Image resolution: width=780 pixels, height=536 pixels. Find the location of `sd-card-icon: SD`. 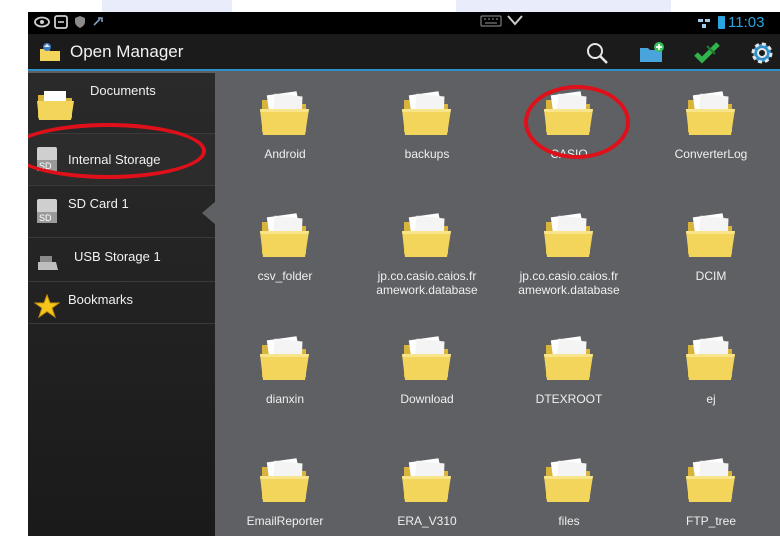

sd-card-icon: SD is located at coordinates (47, 213).